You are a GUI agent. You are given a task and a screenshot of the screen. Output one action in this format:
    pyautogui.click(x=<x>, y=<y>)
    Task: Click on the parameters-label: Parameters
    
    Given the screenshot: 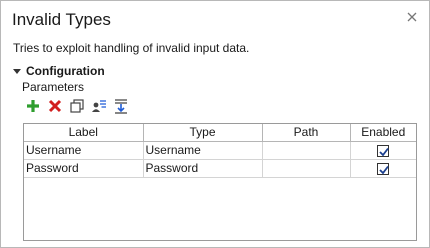 What is the action you would take?
    pyautogui.click(x=53, y=87)
    